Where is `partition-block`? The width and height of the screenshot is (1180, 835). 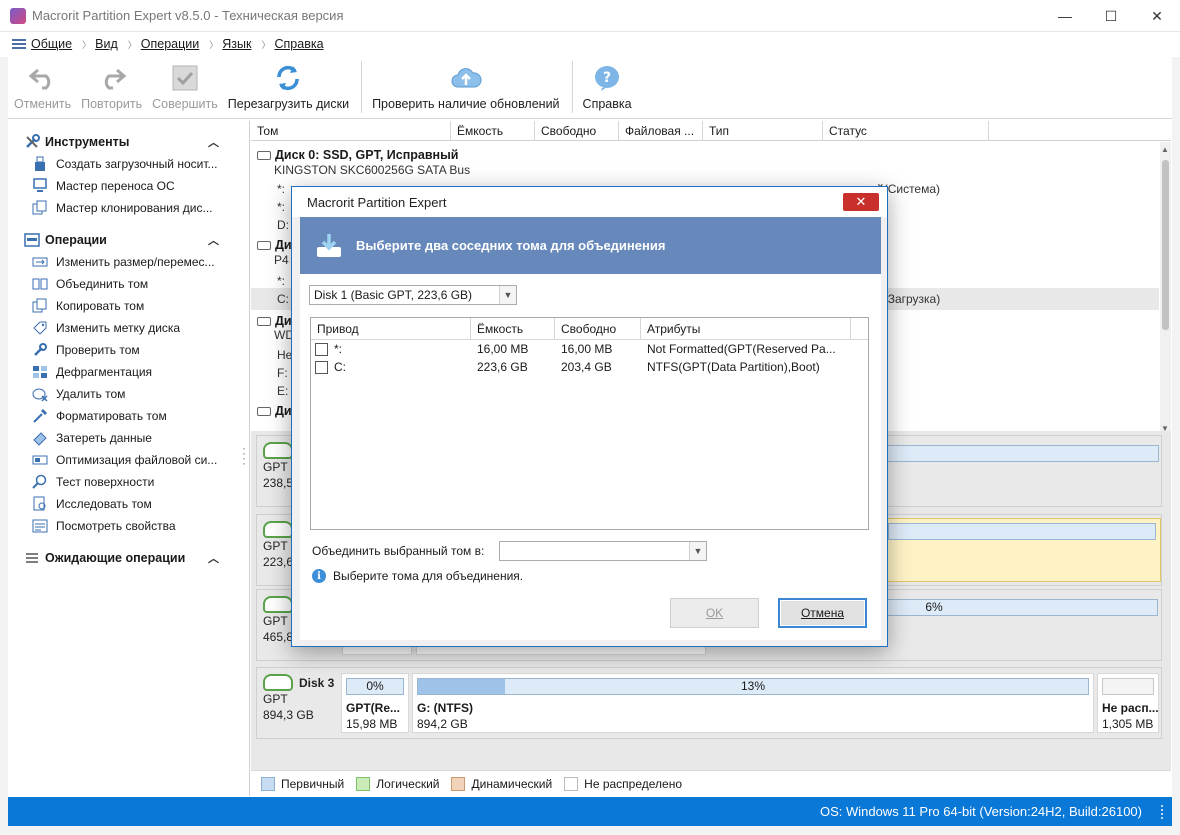 partition-block is located at coordinates (1023, 471).